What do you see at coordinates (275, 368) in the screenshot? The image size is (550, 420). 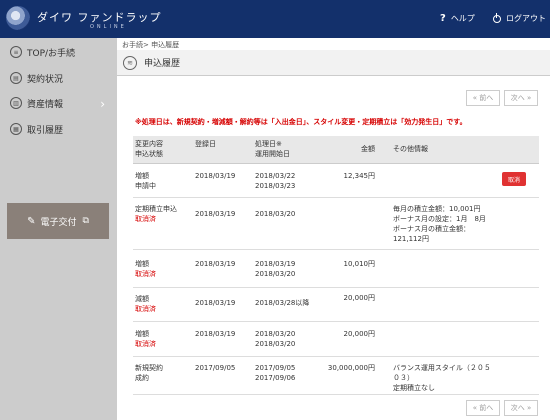 I see `row-proc-date: 2017/09/05` at bounding box center [275, 368].